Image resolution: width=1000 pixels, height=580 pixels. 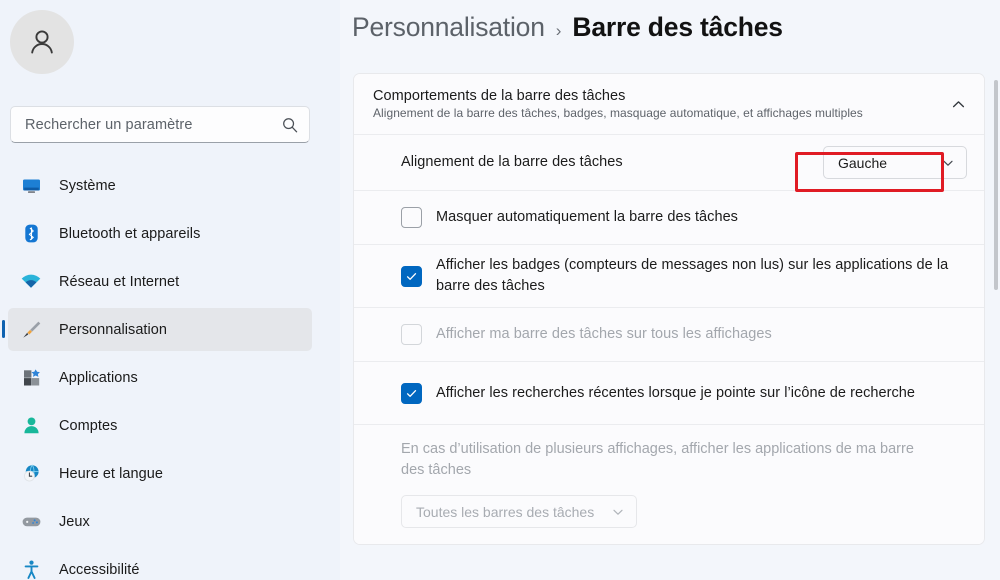 What do you see at coordinates (863, 162) in the screenshot?
I see `dropdown-value: Gauche` at bounding box center [863, 162].